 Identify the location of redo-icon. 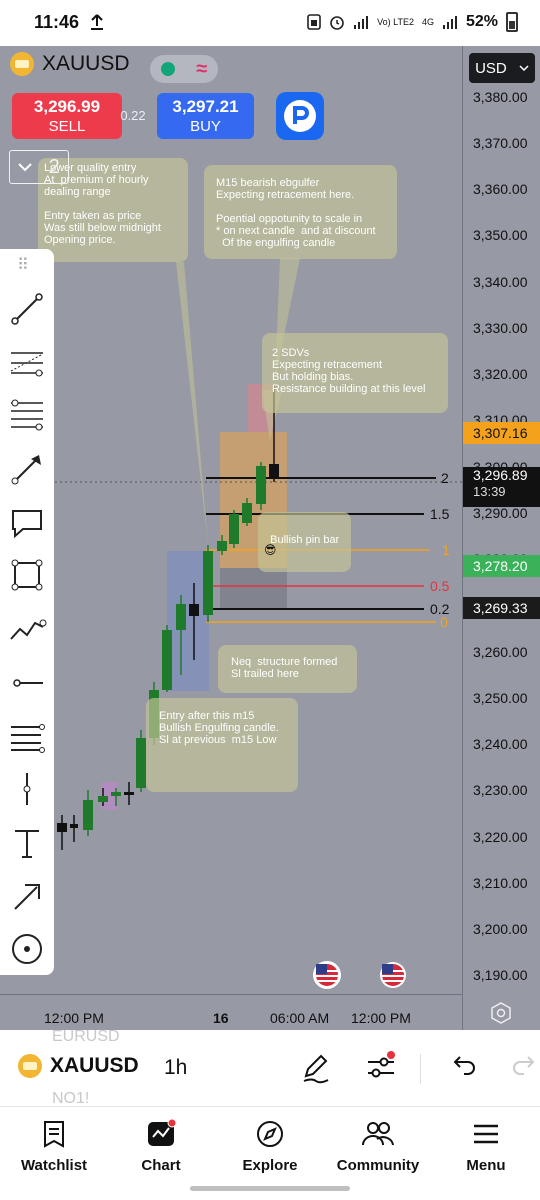
(524, 1067).